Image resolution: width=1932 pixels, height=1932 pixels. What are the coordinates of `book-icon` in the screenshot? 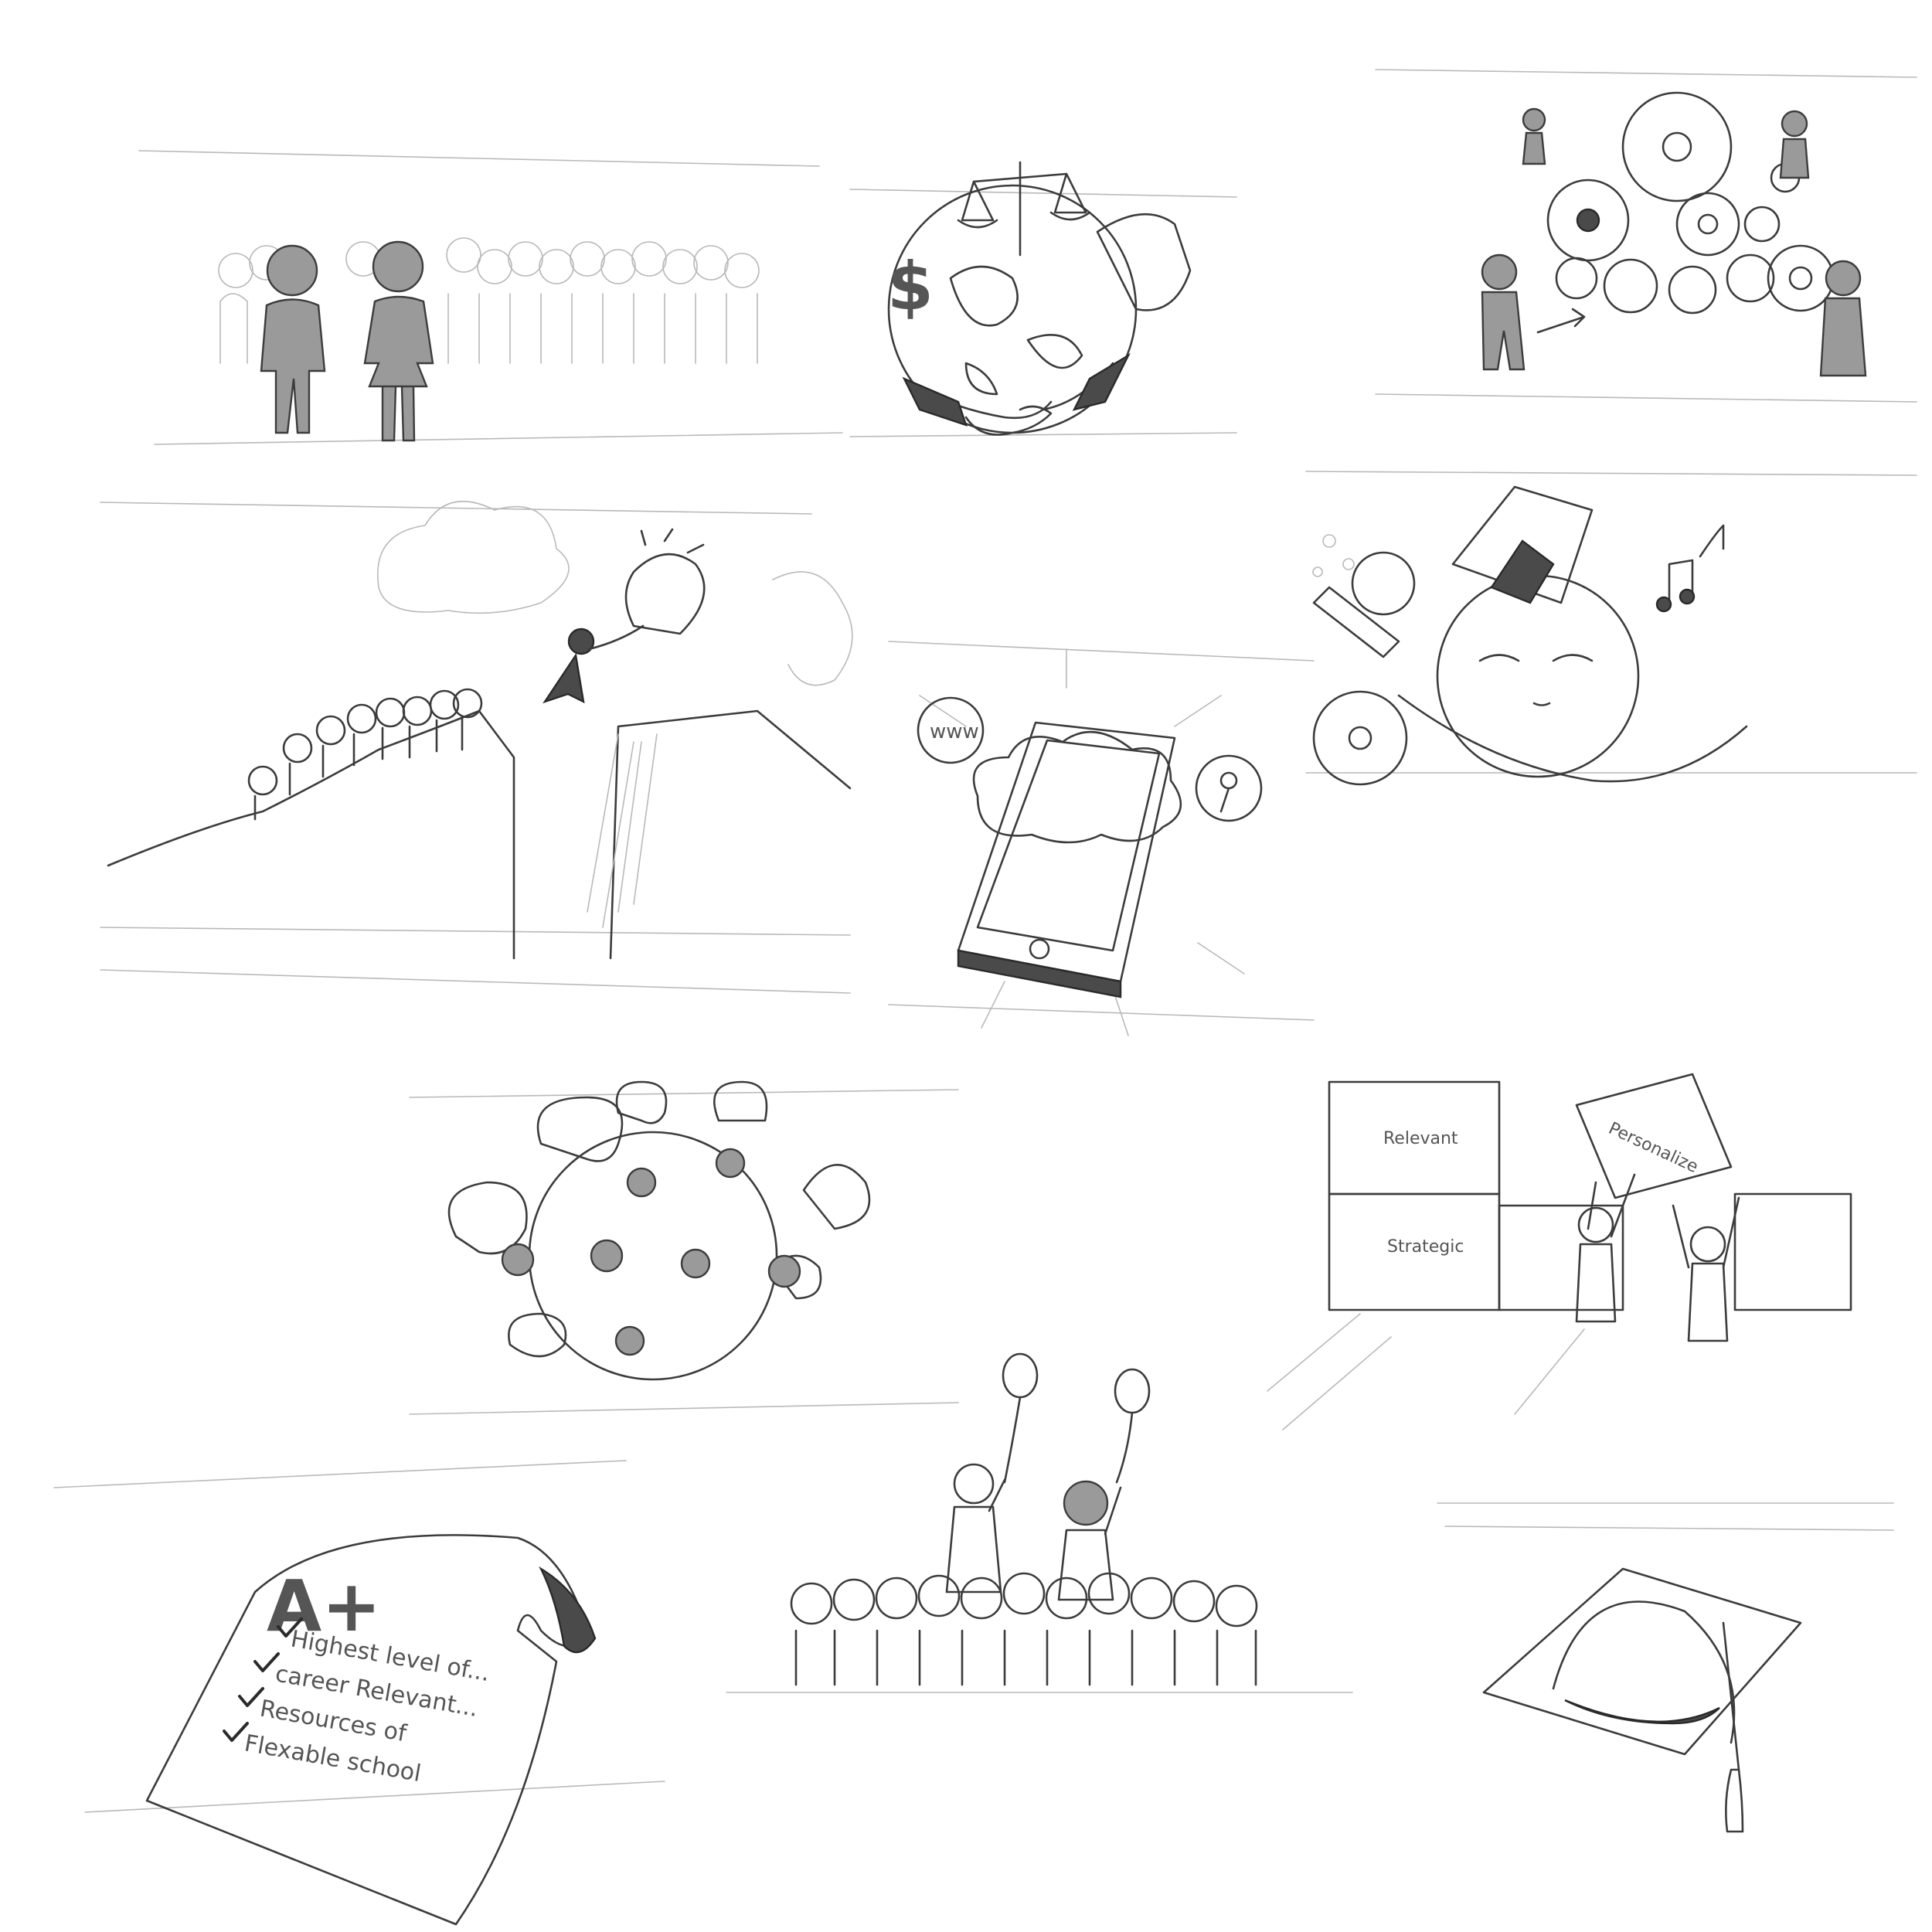 It's located at (1523, 545).